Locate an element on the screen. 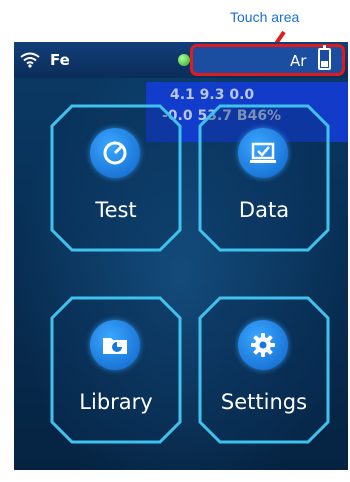  status-bar: Fe Ar is located at coordinates (181, 60).